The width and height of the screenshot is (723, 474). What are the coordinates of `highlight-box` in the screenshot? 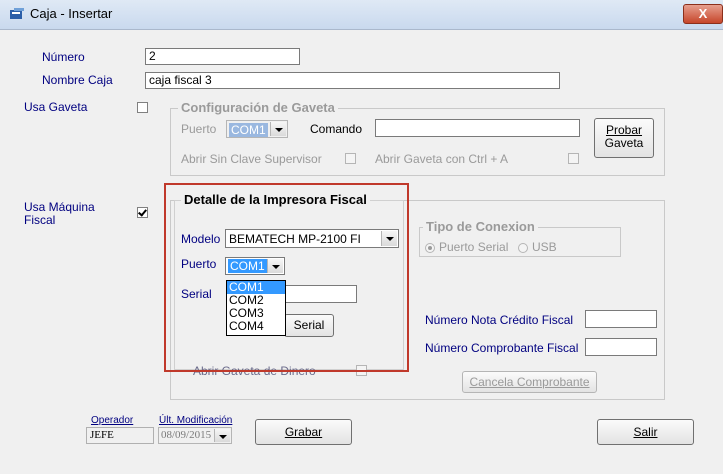 It's located at (286, 277).